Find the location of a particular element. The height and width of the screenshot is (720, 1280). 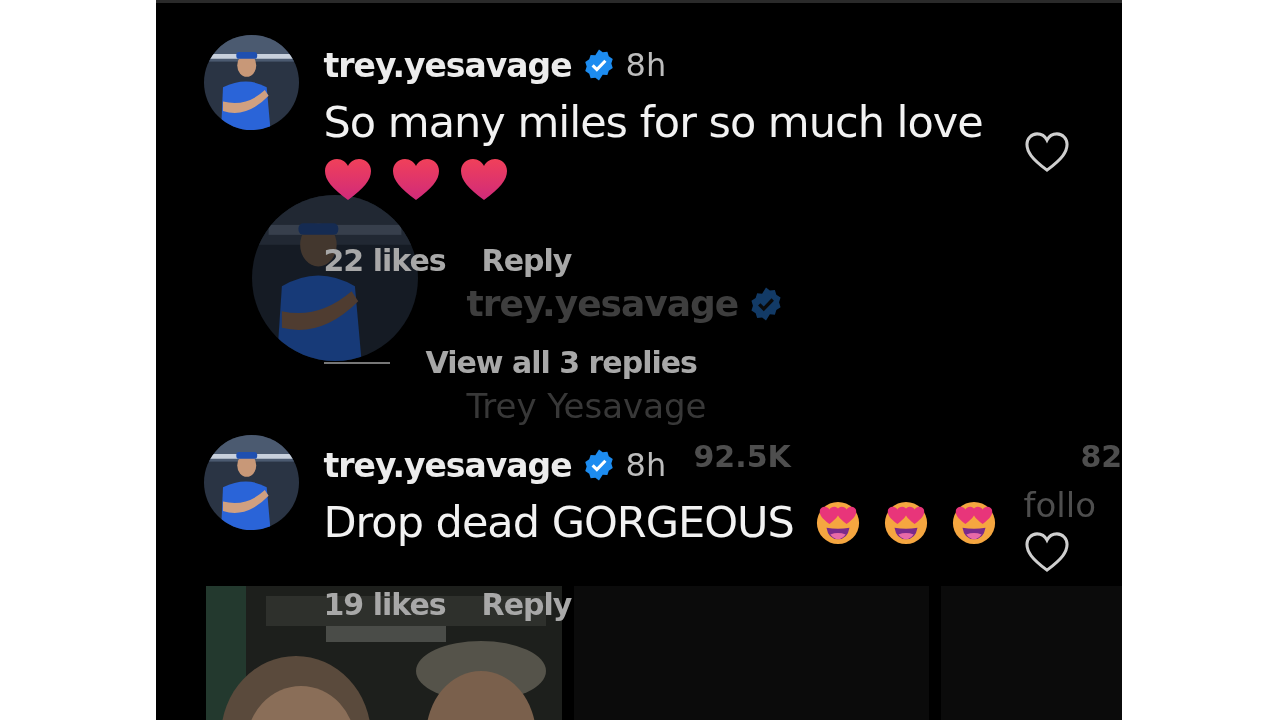

stat-value: 82 is located at coordinates (1101, 456).